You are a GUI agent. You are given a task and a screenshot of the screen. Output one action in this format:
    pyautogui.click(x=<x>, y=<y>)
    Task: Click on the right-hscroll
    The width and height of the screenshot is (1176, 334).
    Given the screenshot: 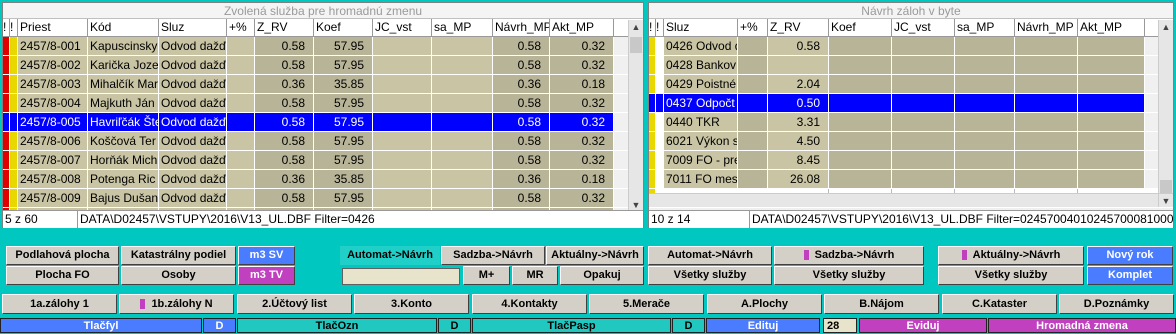 What is the action you would take?
    pyautogui.click(x=904, y=200)
    